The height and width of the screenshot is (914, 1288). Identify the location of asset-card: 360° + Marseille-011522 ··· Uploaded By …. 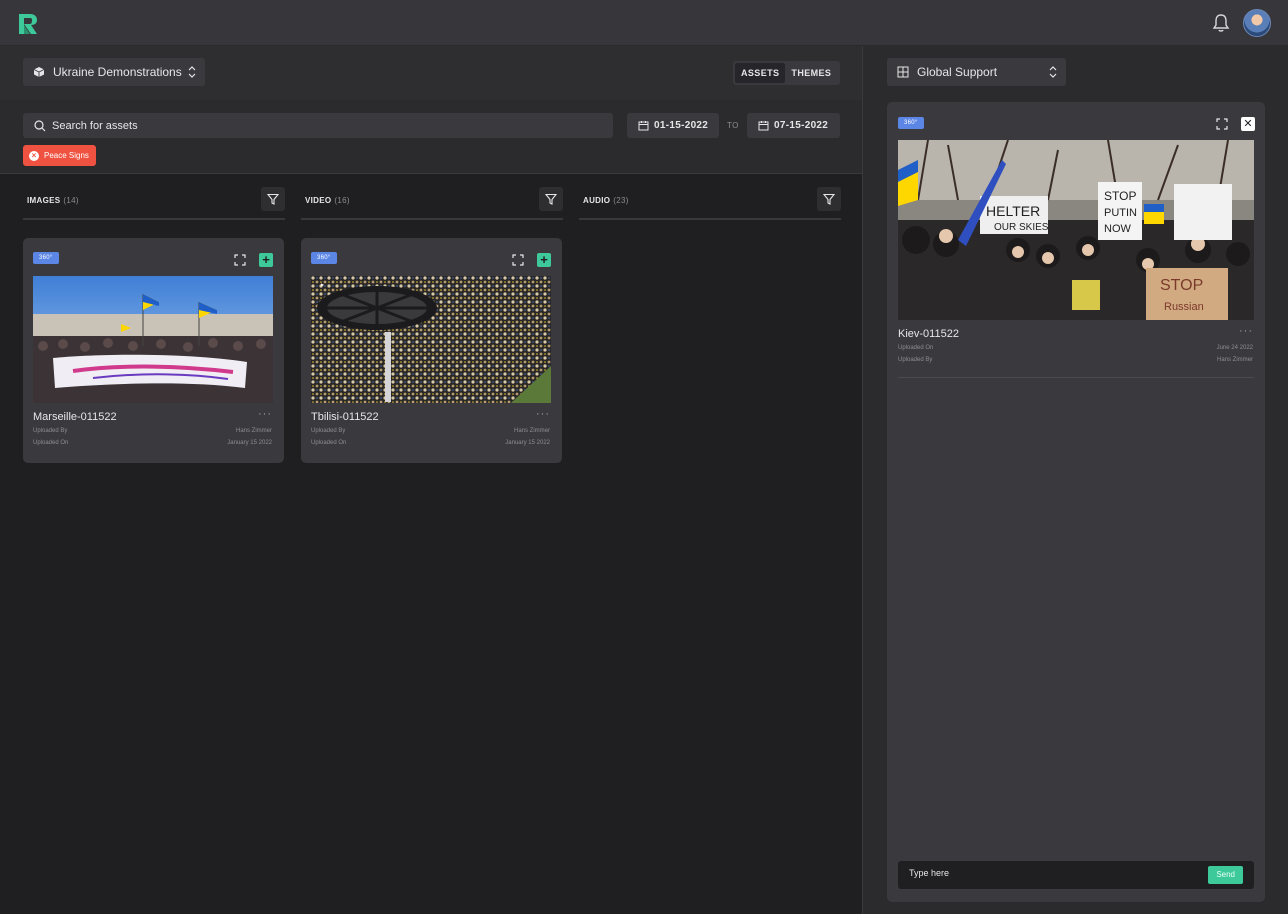
(153, 350).